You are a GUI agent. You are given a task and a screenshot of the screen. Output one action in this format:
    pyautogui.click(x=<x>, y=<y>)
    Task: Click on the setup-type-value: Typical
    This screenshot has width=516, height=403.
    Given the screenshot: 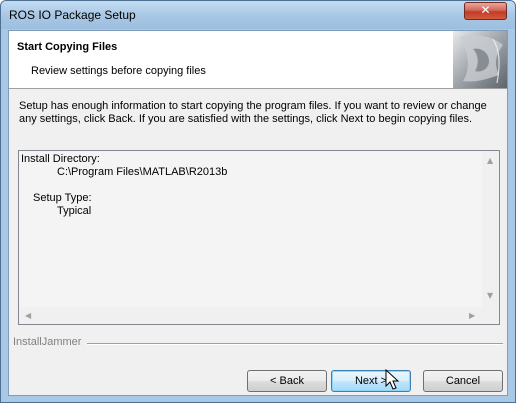 What is the action you would take?
    pyautogui.click(x=74, y=211)
    